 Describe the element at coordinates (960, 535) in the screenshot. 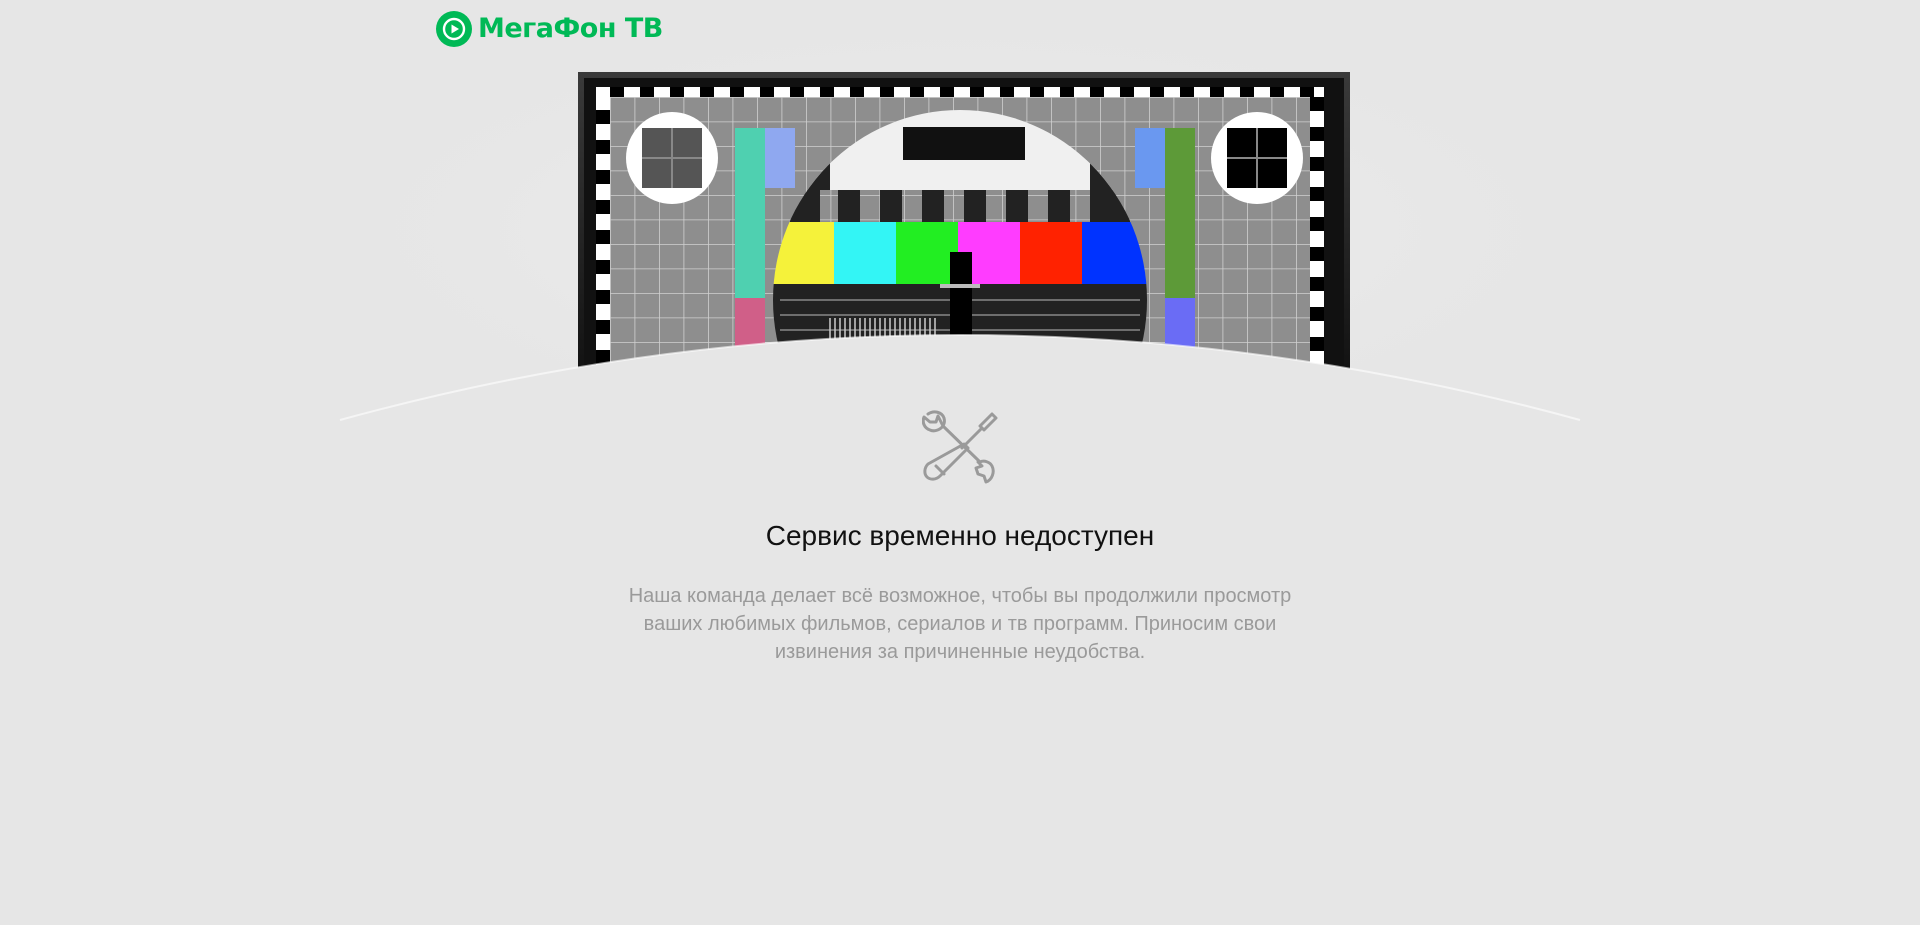

I see `page-title: Сервис временно недоступен` at that location.